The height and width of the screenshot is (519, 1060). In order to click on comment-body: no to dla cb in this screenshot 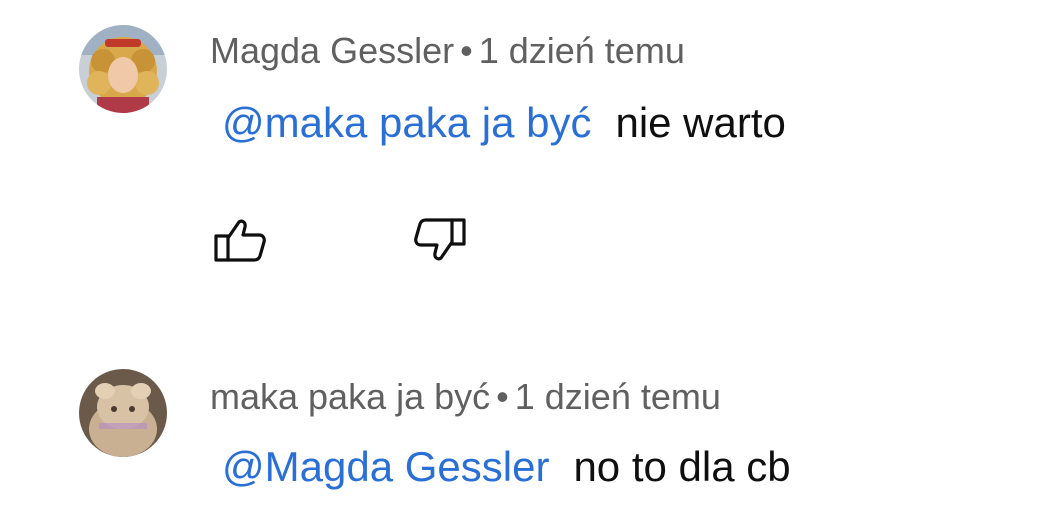, I will do `click(682, 466)`.